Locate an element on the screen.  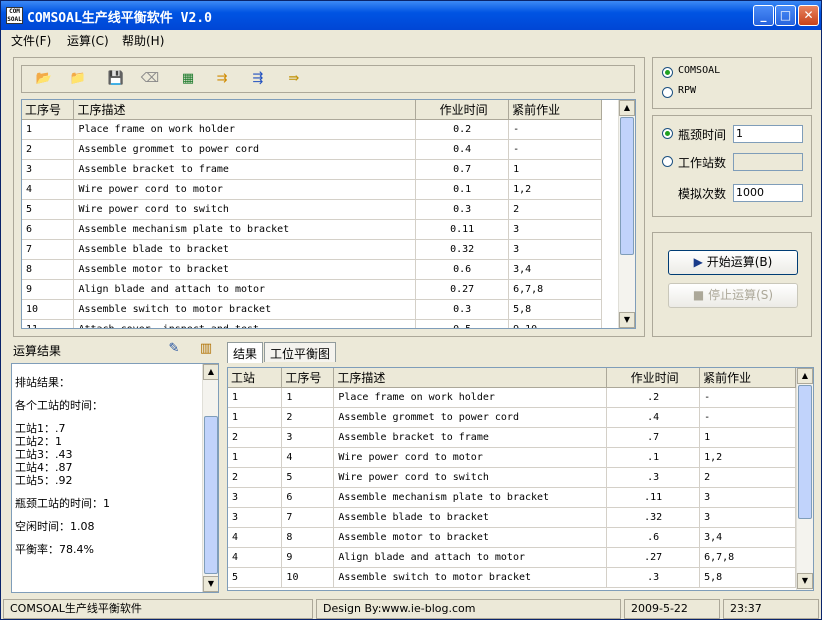
results-scrollbar: ▲ ▼ is located at coordinates (210, 478).